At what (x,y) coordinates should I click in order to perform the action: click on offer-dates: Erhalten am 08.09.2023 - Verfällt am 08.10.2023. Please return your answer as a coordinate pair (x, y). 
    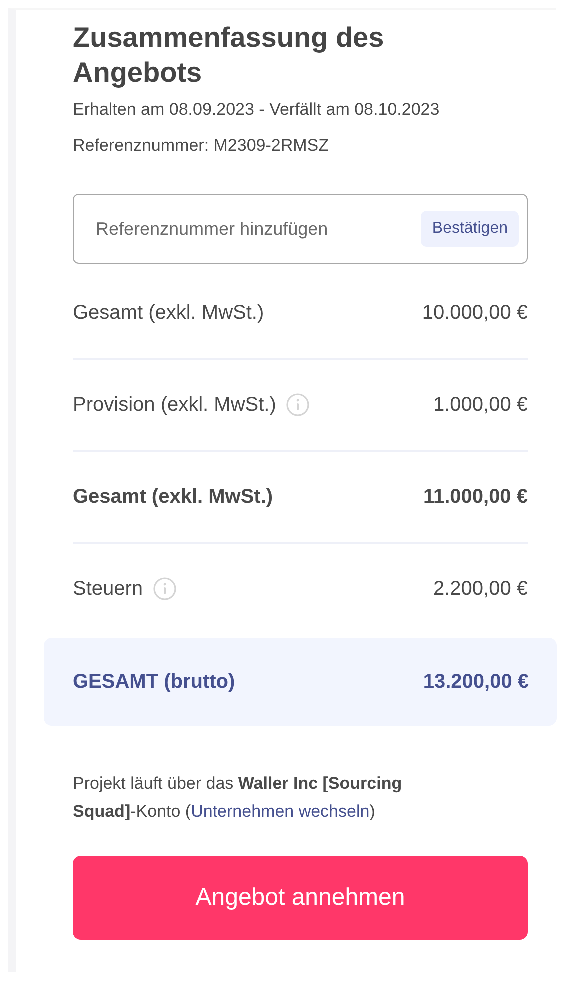
    Looking at the image, I should click on (257, 110).